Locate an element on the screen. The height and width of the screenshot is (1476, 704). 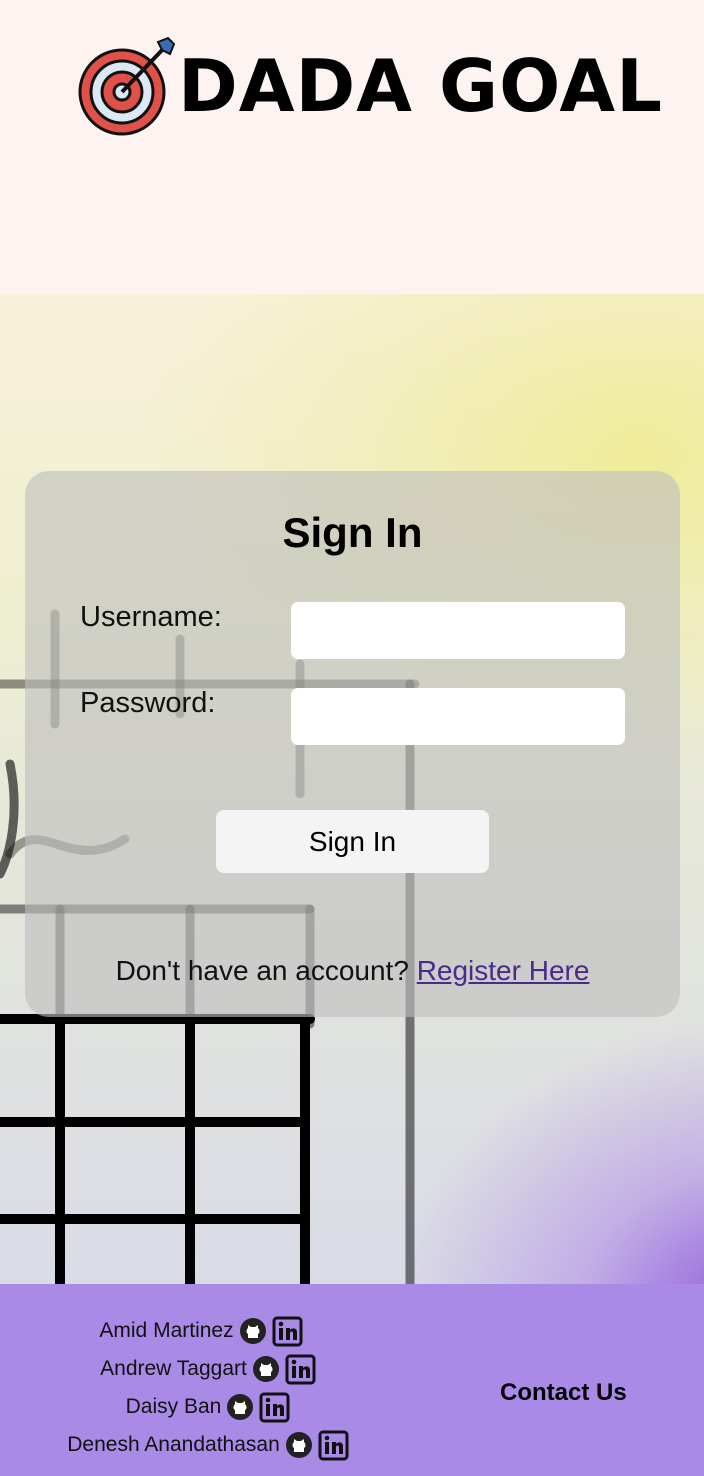
member-name: Amid Martinez is located at coordinates (166, 1330).